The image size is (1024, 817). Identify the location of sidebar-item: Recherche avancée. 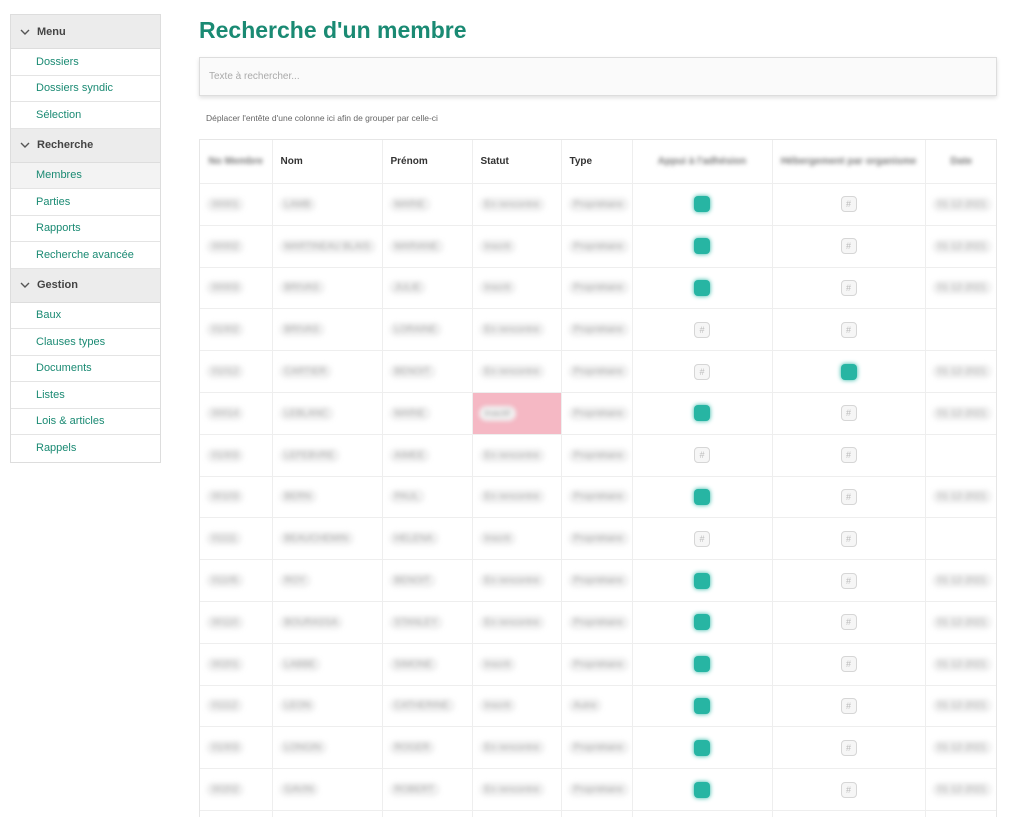
(85, 255).